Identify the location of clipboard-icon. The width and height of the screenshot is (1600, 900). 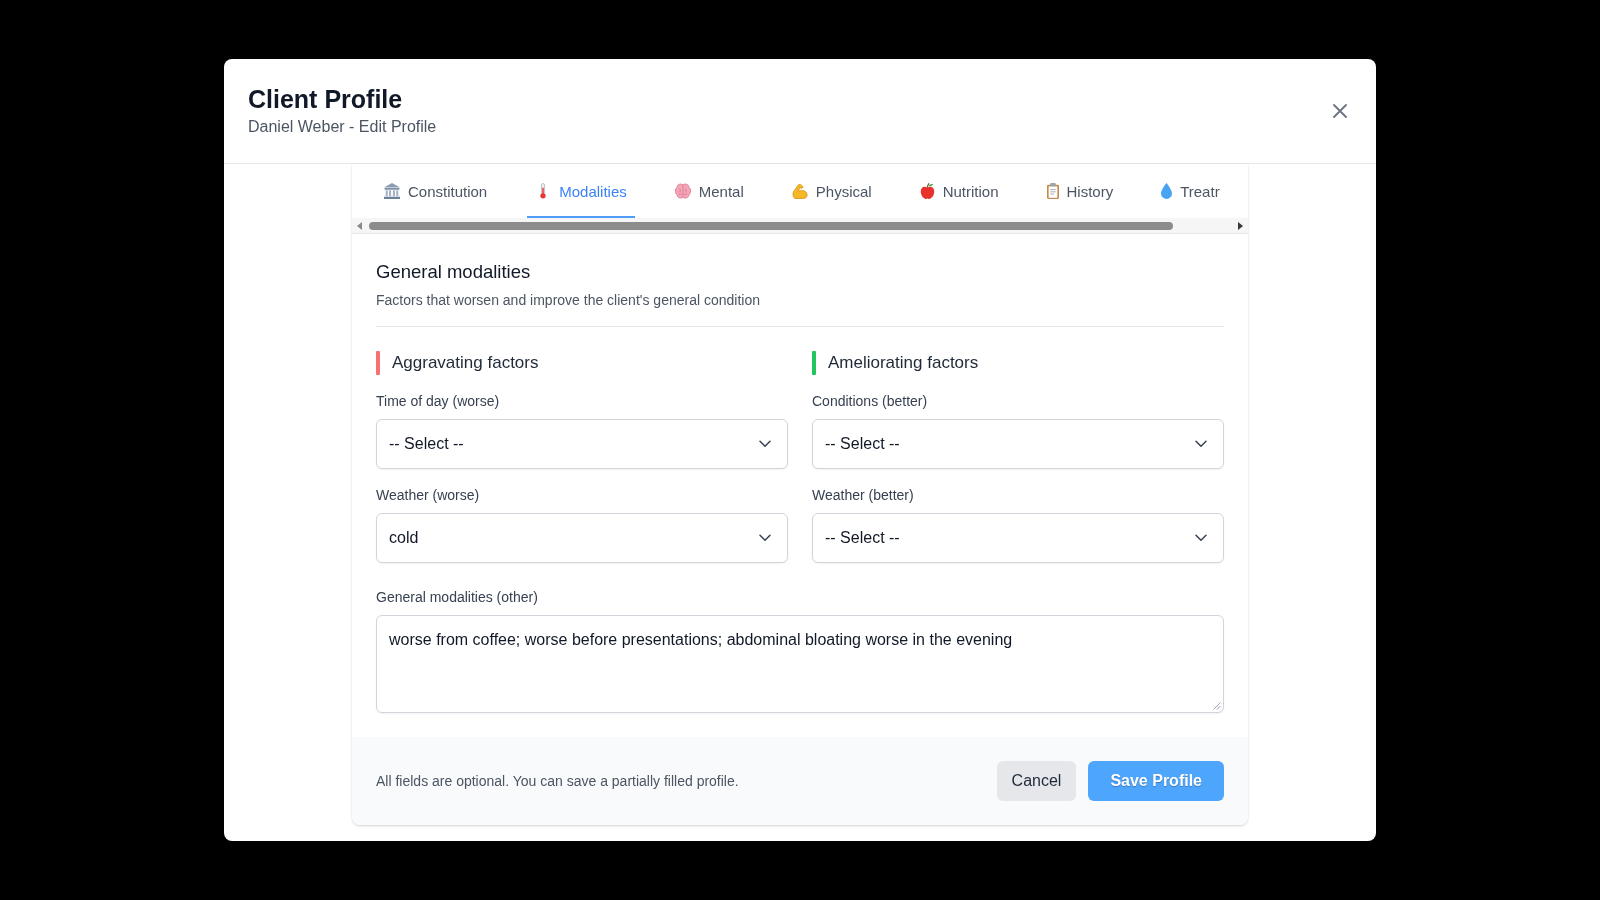
(1052, 191).